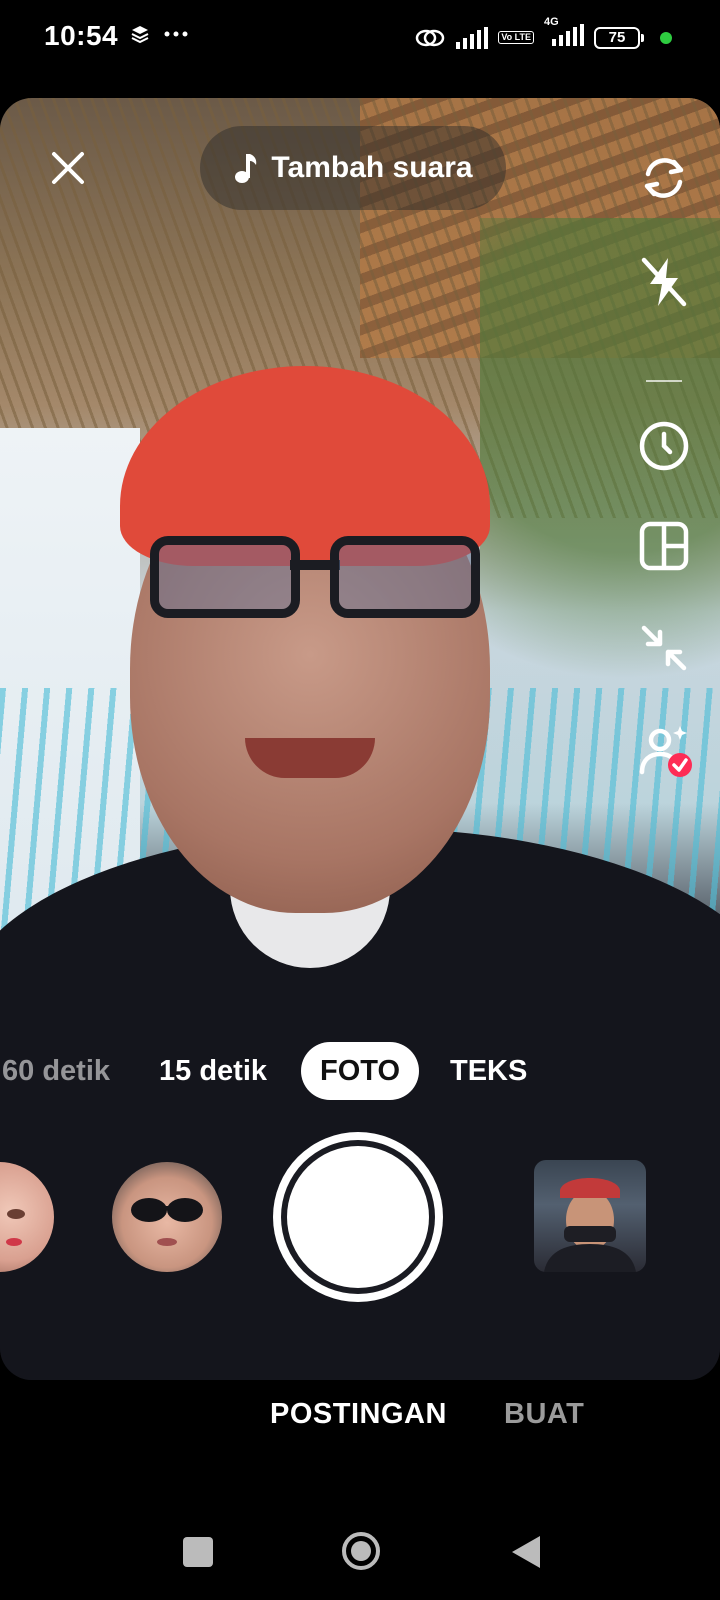 Image resolution: width=720 pixels, height=1600 pixels. I want to click on mode-photo: FOTO, so click(360, 1071).